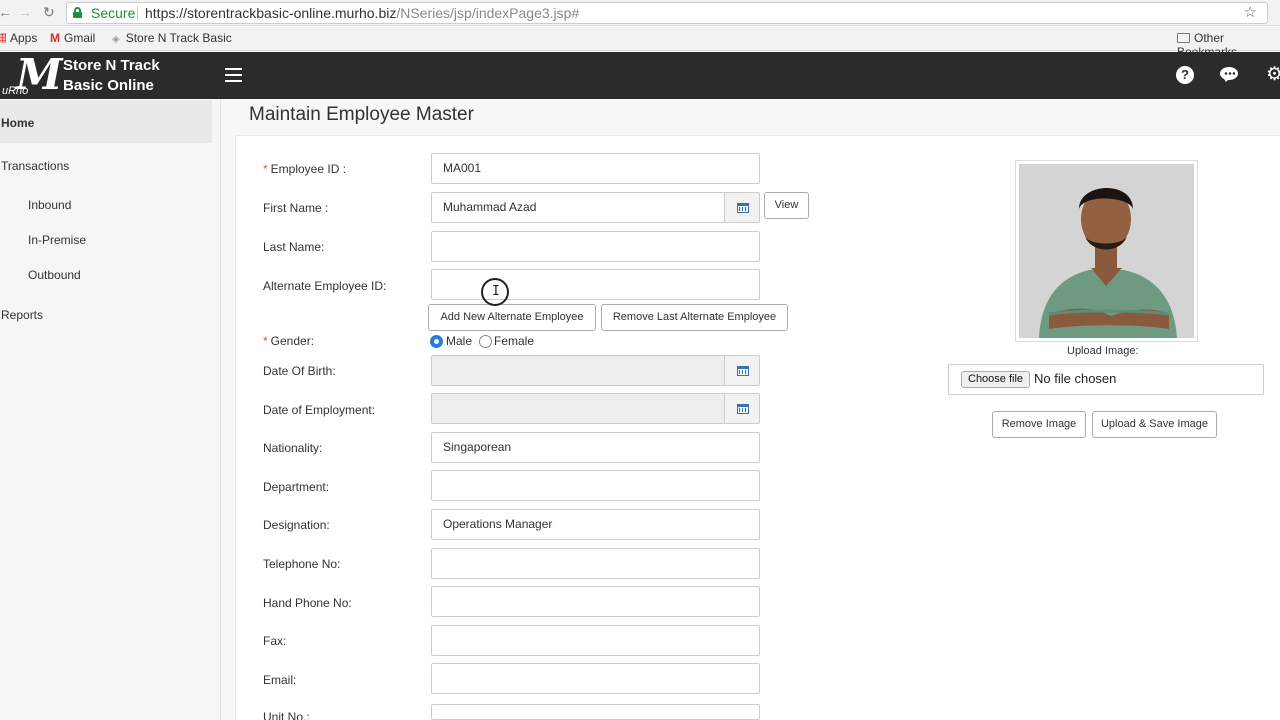 The height and width of the screenshot is (720, 1280). Describe the element at coordinates (294, 247) in the screenshot. I see `last-name-label: Last Name:` at that location.